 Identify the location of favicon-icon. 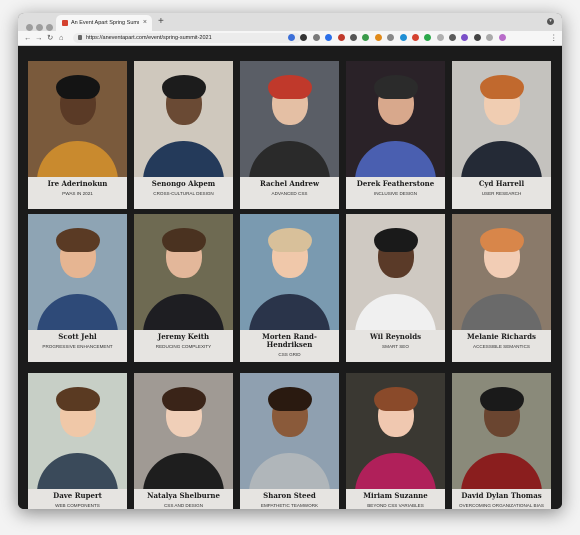
(65, 23).